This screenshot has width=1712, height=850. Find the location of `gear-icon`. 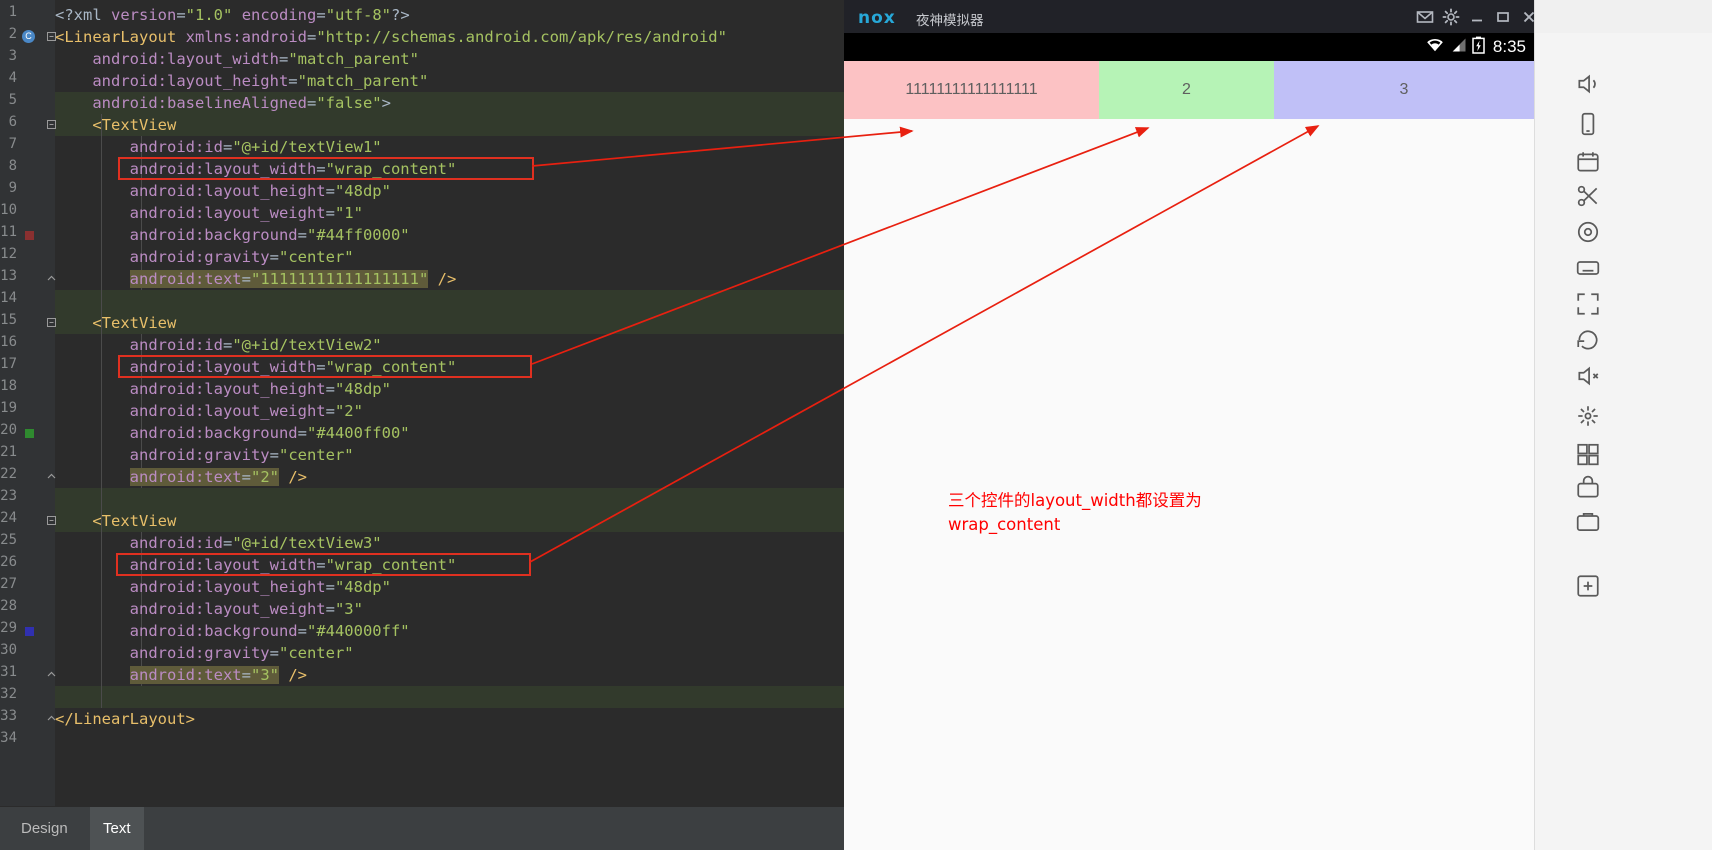

gear-icon is located at coordinates (1451, 17).